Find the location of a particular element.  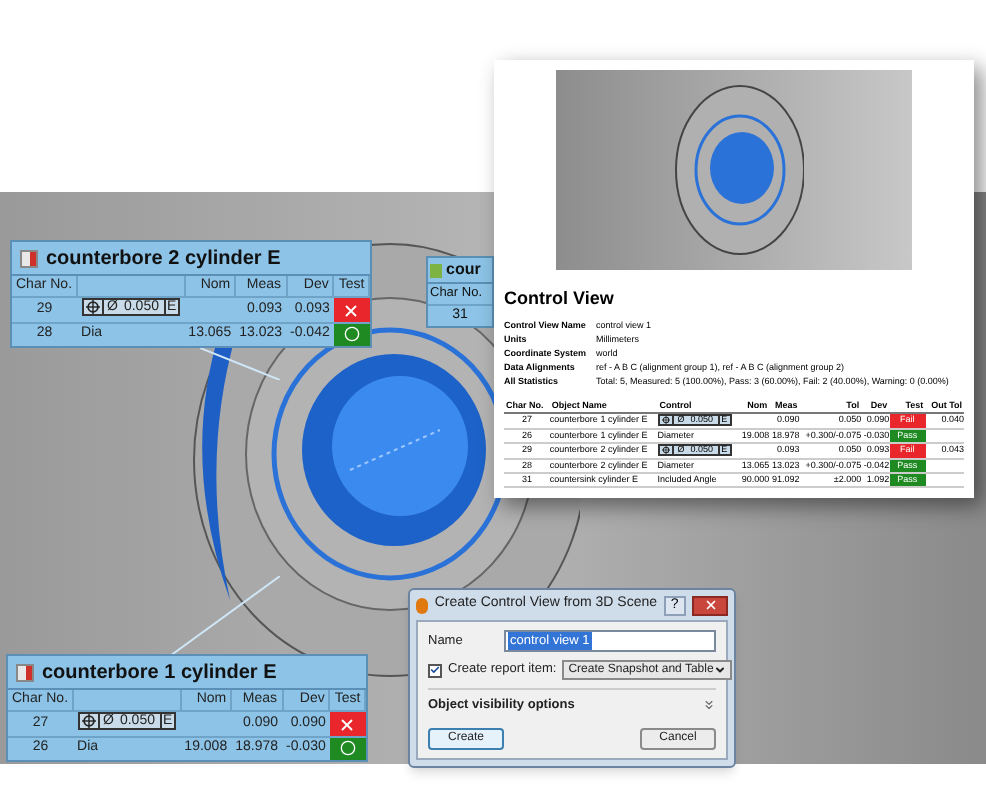

callout-title: cour is located at coordinates (463, 270).